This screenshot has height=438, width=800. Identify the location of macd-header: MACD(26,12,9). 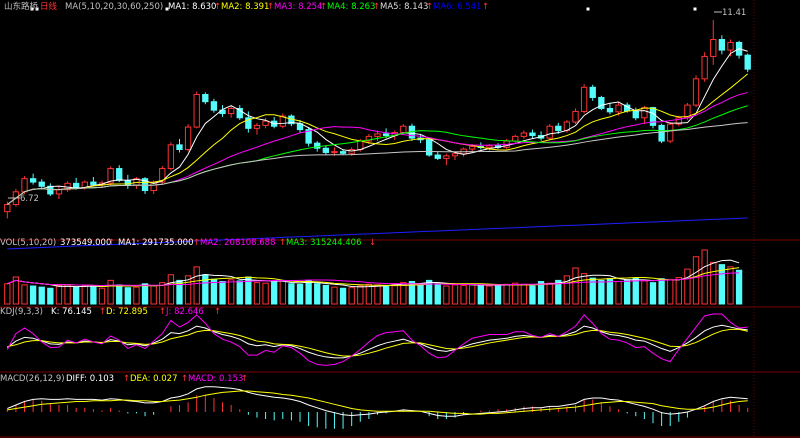
(32, 379).